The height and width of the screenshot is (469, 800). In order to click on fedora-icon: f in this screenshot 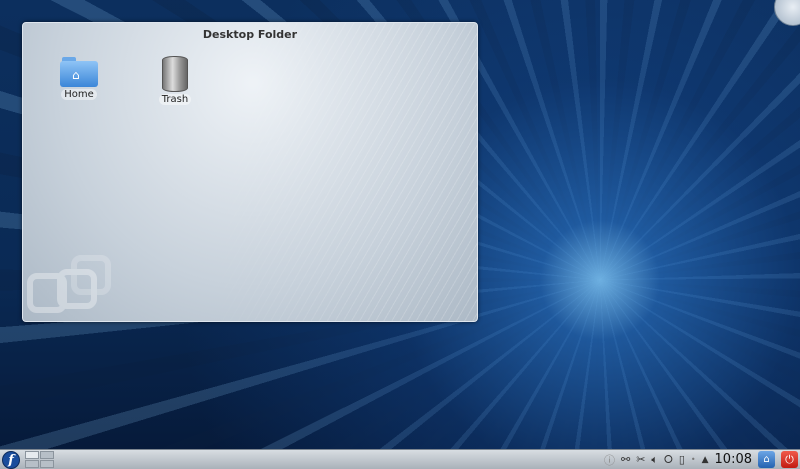, I will do `click(11, 459)`.